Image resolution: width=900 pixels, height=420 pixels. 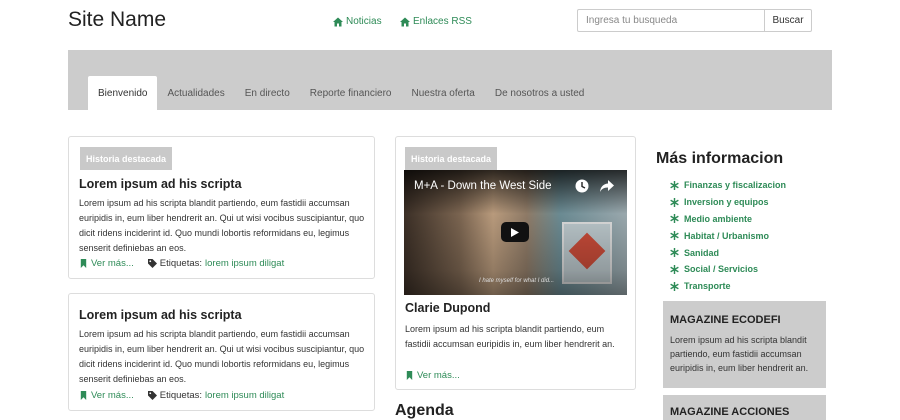 What do you see at coordinates (720, 158) in the screenshot?
I see `sidebar-title: Más informacion` at bounding box center [720, 158].